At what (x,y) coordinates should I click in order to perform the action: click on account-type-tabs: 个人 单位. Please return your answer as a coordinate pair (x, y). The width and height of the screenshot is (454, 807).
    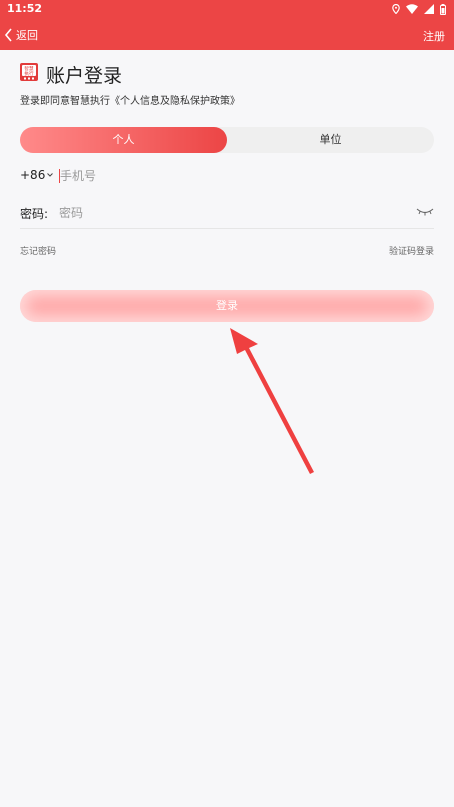
    Looking at the image, I should click on (227, 140).